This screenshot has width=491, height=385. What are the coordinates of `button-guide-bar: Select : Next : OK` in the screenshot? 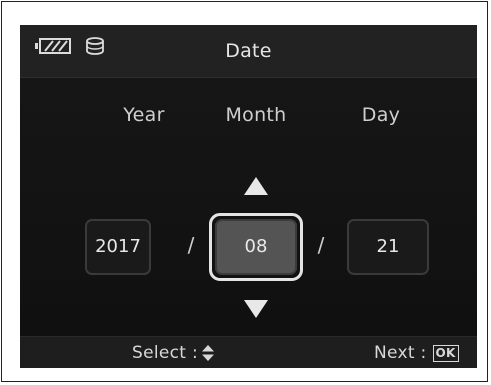 It's located at (248, 352).